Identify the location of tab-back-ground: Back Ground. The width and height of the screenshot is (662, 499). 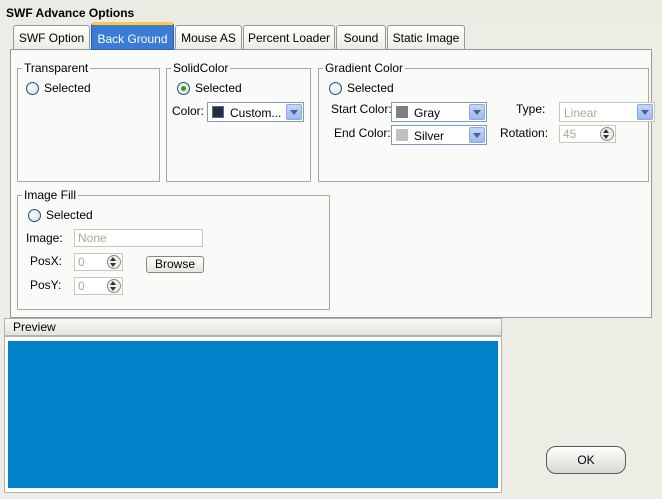
(132, 36).